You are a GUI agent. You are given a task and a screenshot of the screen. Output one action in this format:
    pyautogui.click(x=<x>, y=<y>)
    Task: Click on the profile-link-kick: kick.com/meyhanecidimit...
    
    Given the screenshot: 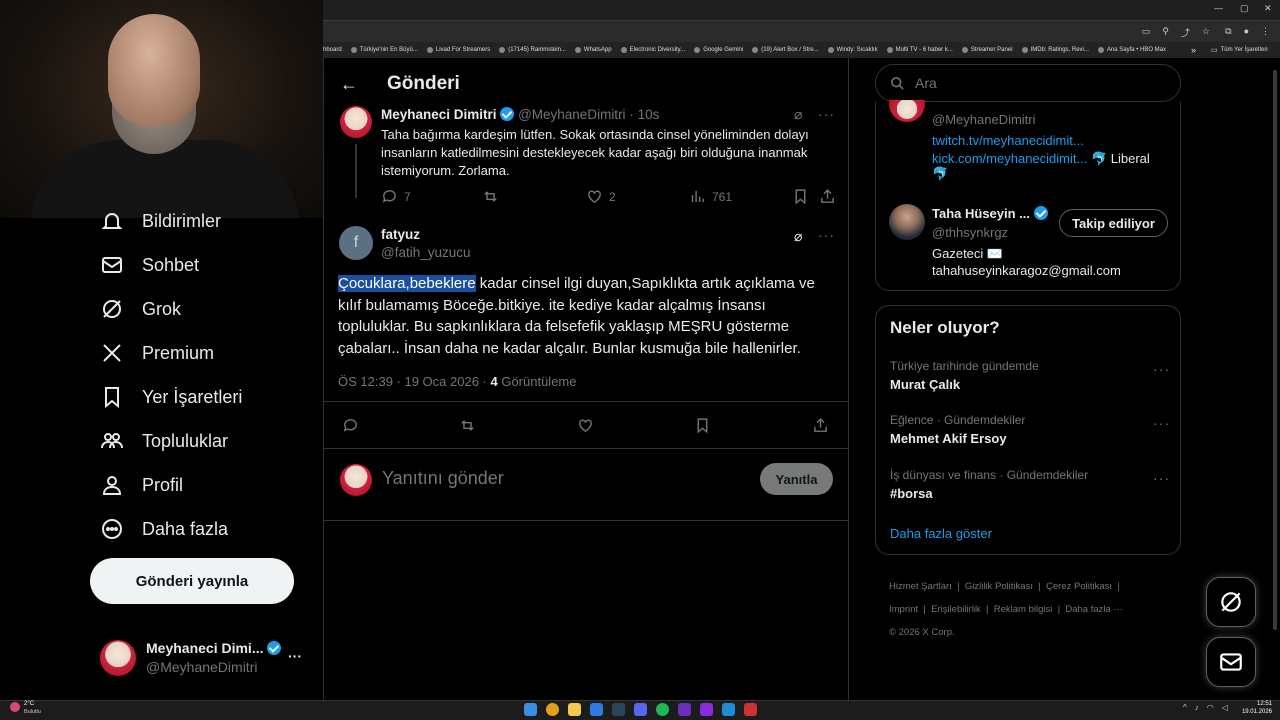 What is the action you would take?
    pyautogui.click(x=1009, y=158)
    